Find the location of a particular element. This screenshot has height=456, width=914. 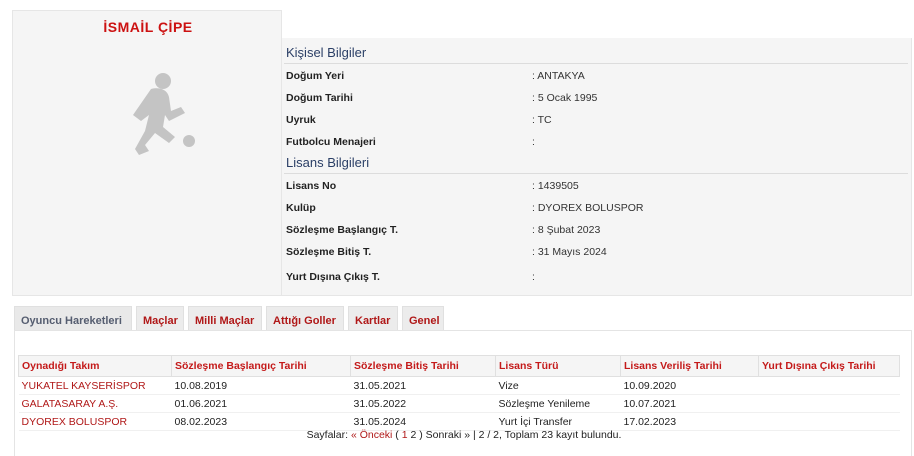

contract-start-value: : 8 Şubat 2023 is located at coordinates (566, 230).